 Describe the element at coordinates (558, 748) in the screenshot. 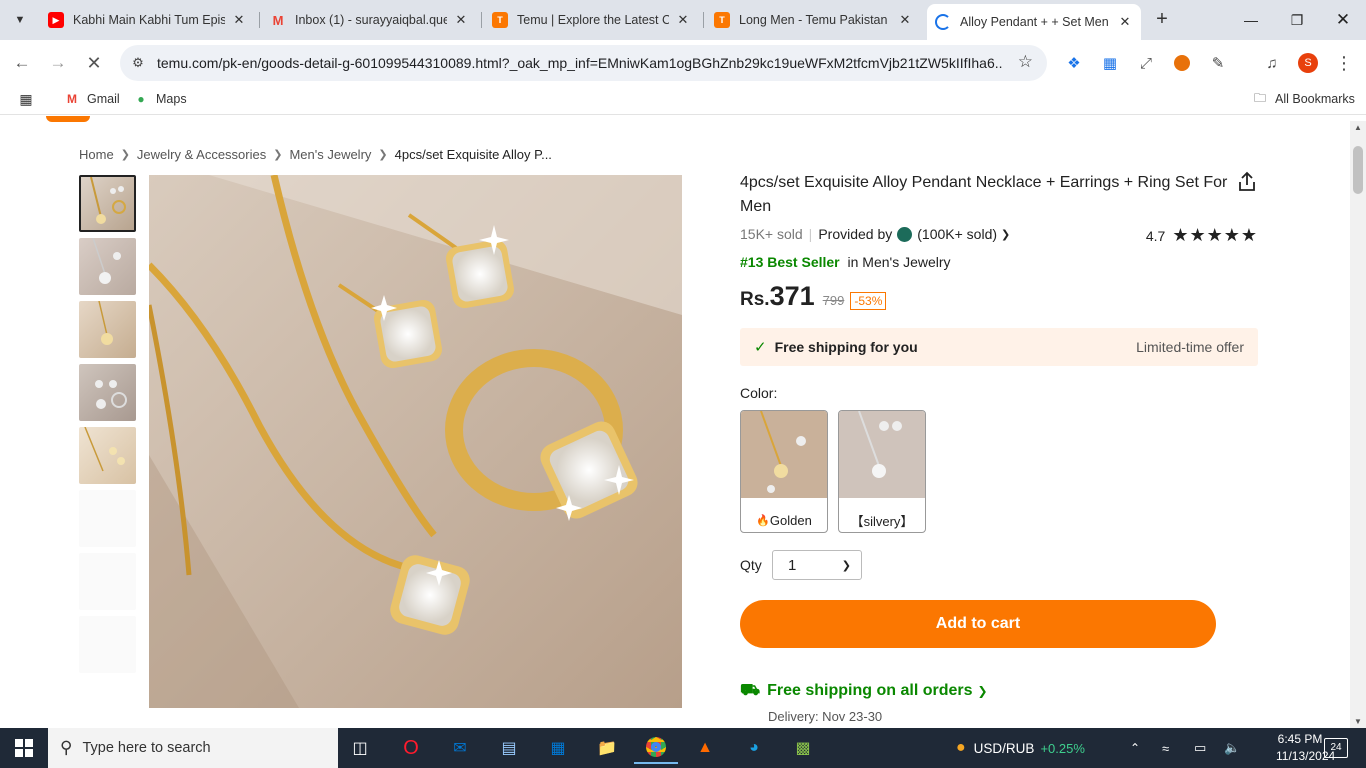

I see `store-icon: ▦` at that location.